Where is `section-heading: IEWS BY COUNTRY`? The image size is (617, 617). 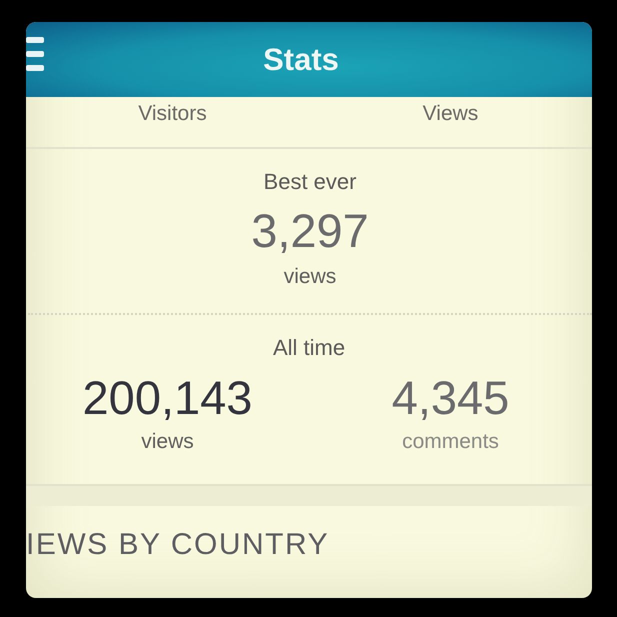 section-heading: IEWS BY COUNTRY is located at coordinates (178, 544).